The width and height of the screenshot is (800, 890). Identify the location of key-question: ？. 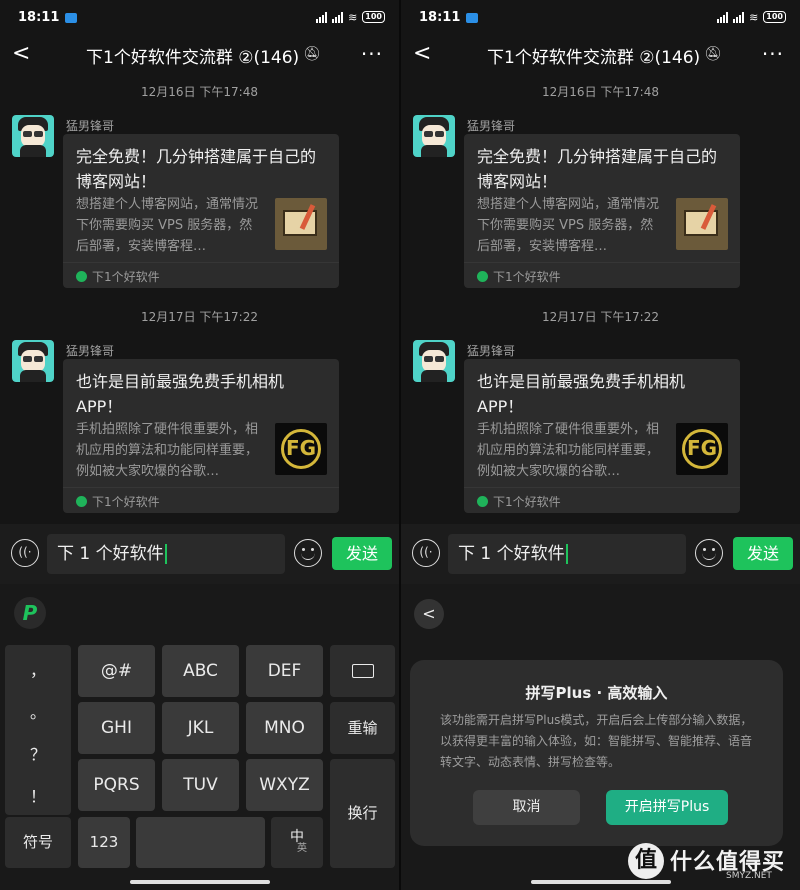
(38, 753).